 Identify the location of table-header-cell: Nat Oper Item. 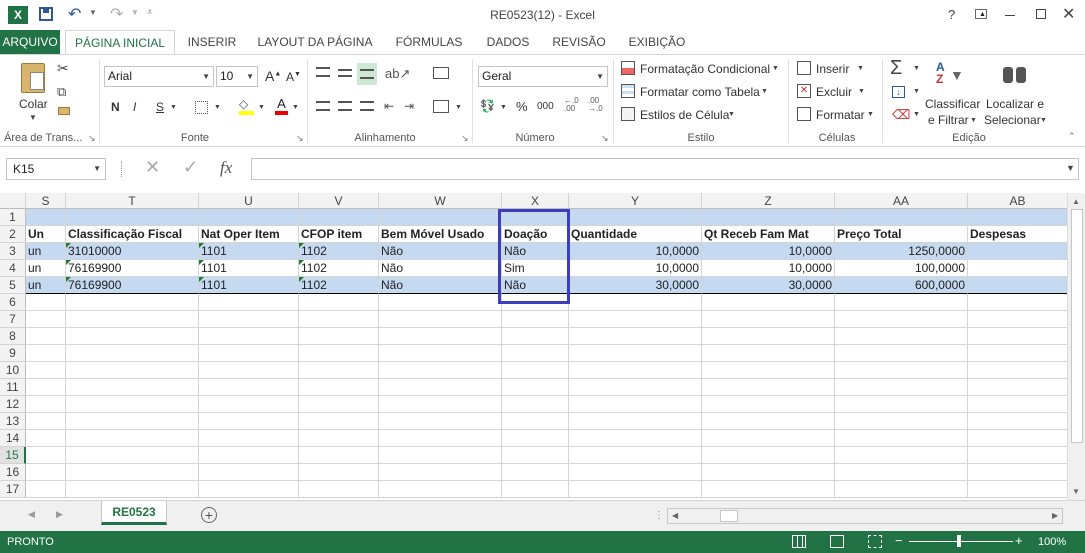
(249, 234).